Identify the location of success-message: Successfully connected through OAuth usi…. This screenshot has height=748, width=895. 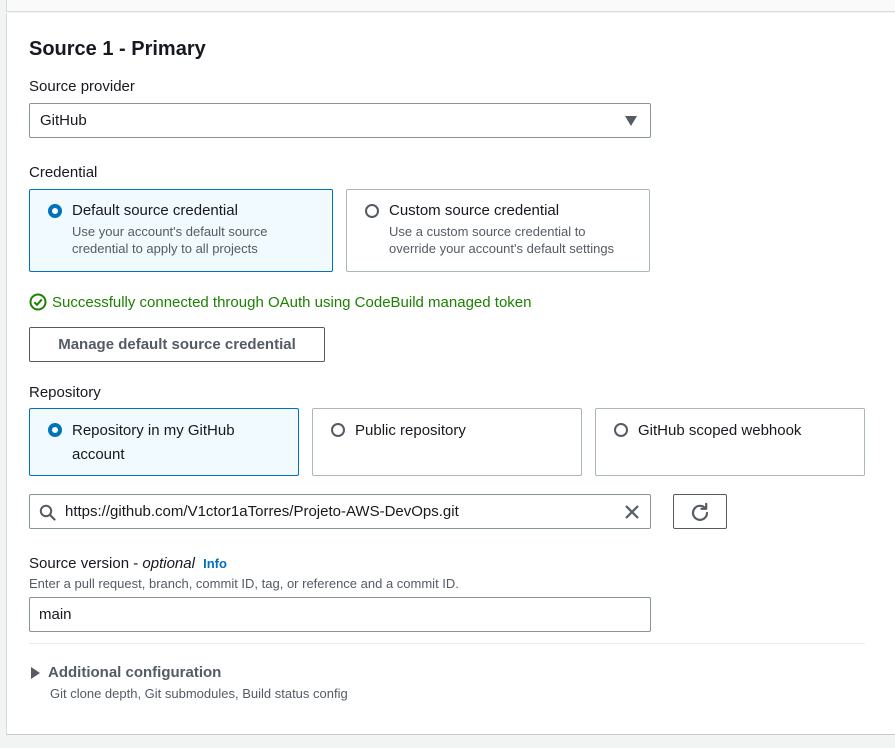
(280, 302).